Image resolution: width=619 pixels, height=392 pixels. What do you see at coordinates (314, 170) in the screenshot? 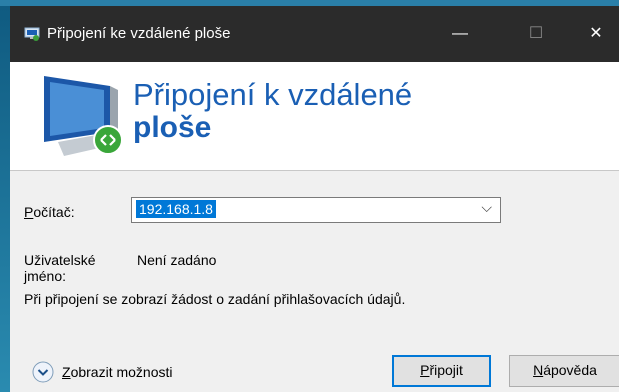
I see `banner-divider` at bounding box center [314, 170].